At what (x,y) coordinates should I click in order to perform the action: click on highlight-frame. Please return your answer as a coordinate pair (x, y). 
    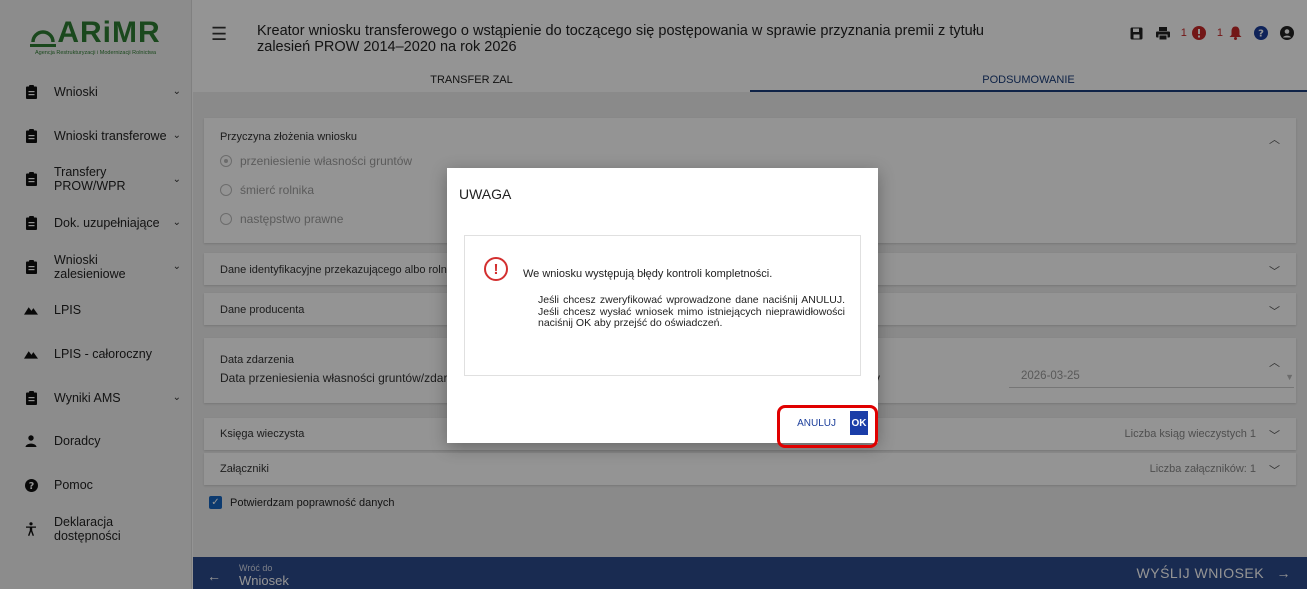
    Looking at the image, I should click on (827, 426).